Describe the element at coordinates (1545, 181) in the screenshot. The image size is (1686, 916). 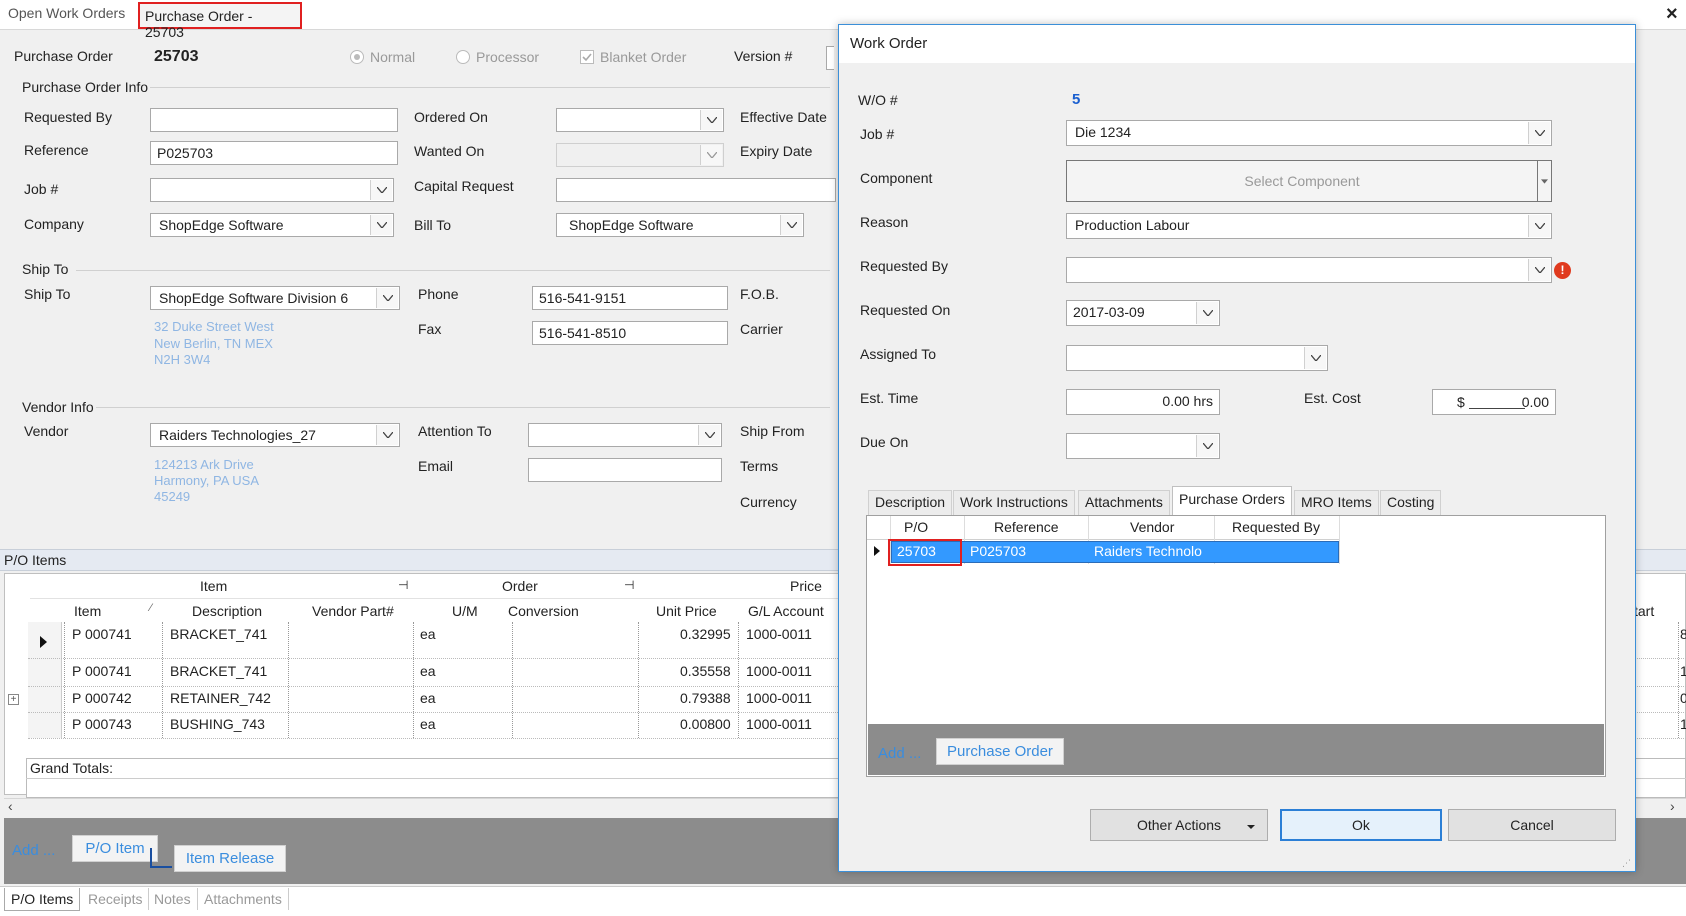
I see `component-dropdown` at that location.